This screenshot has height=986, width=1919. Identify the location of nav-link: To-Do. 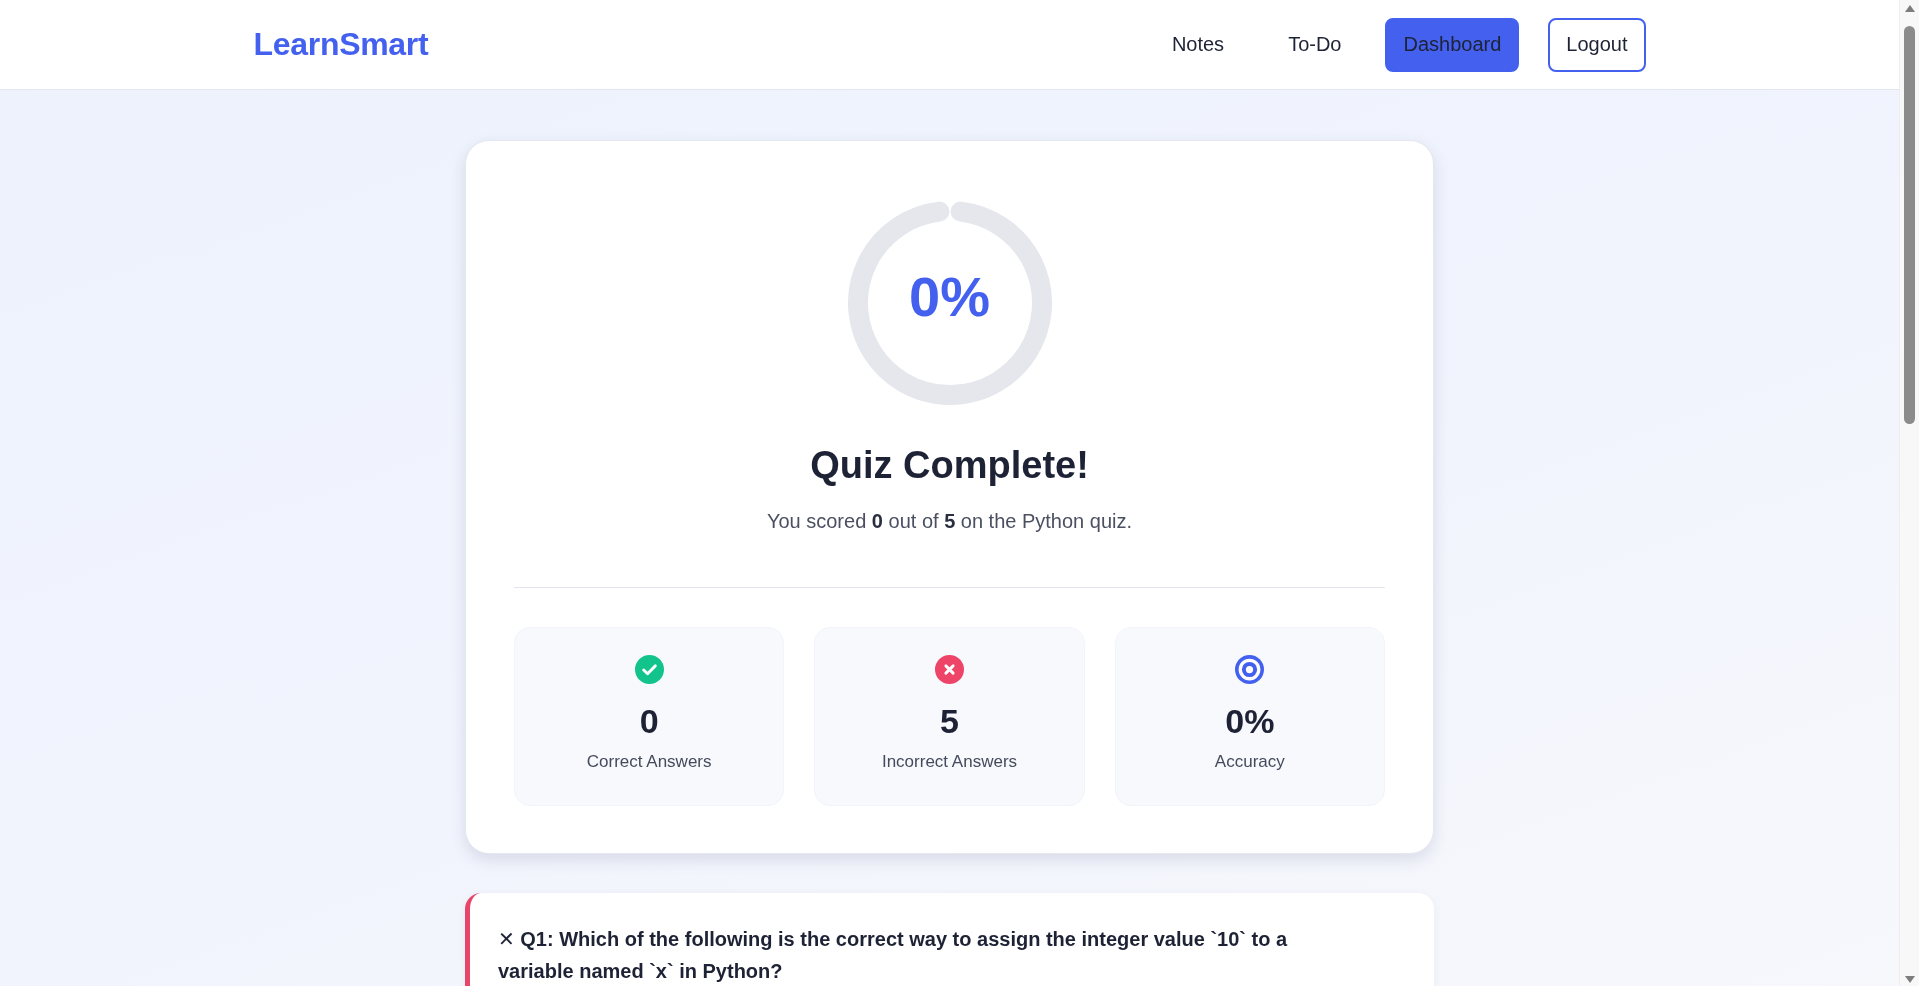
(1315, 44).